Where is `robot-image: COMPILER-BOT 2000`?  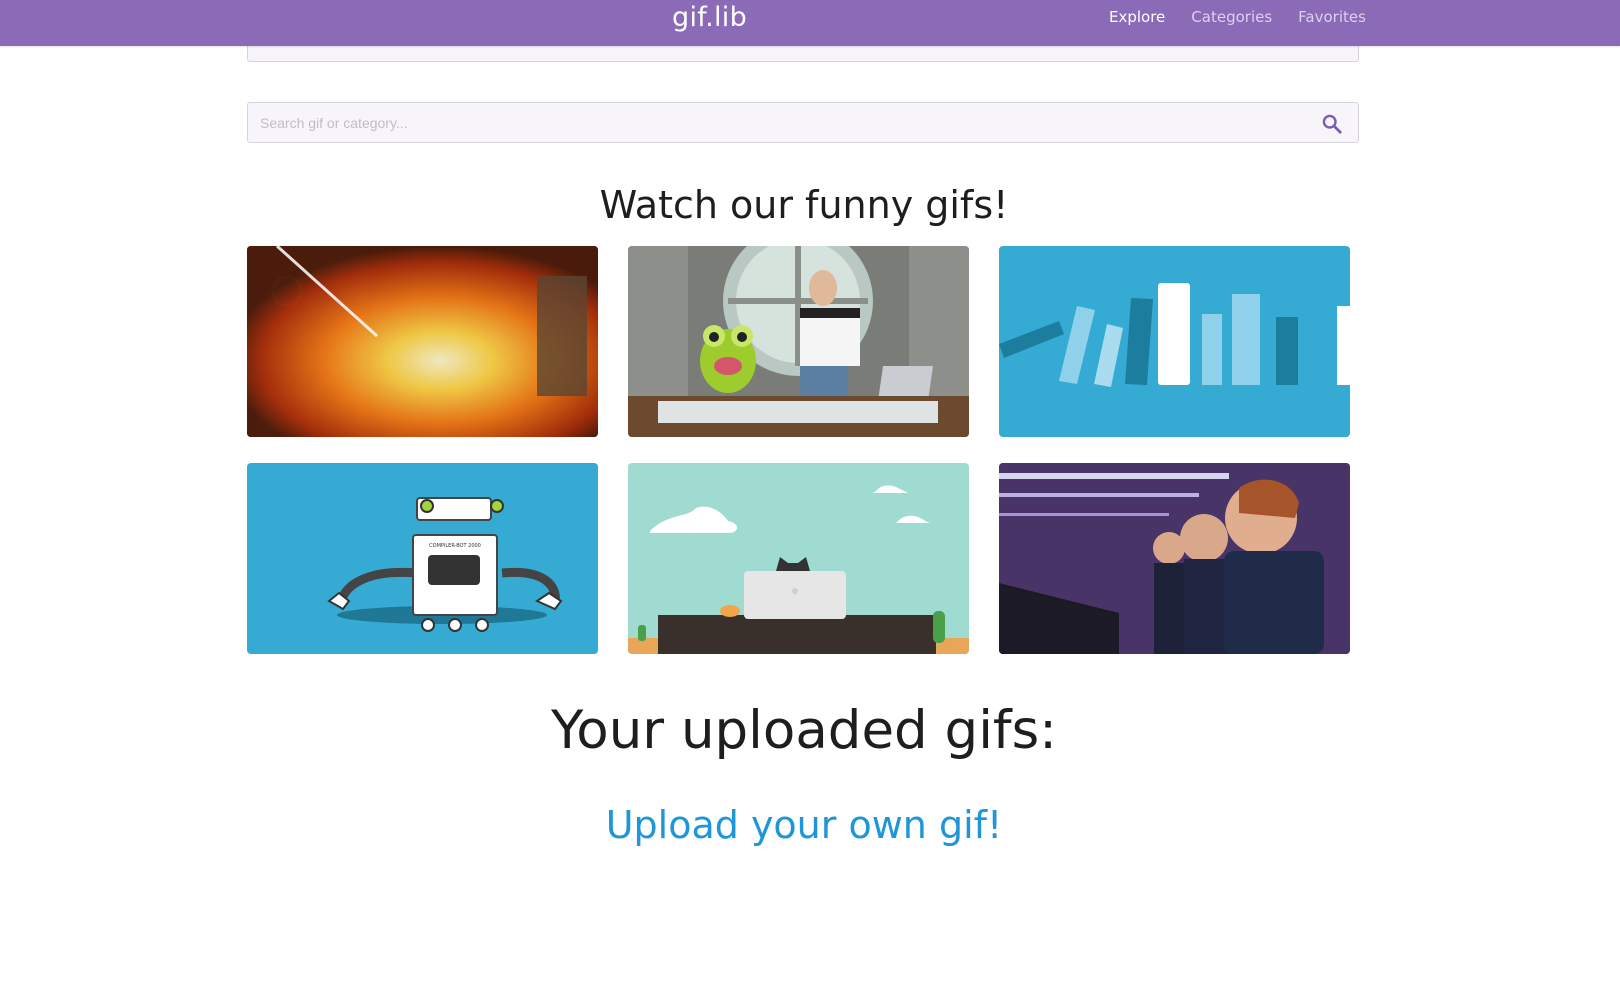 robot-image: COMPILER-BOT 2000 is located at coordinates (422, 558).